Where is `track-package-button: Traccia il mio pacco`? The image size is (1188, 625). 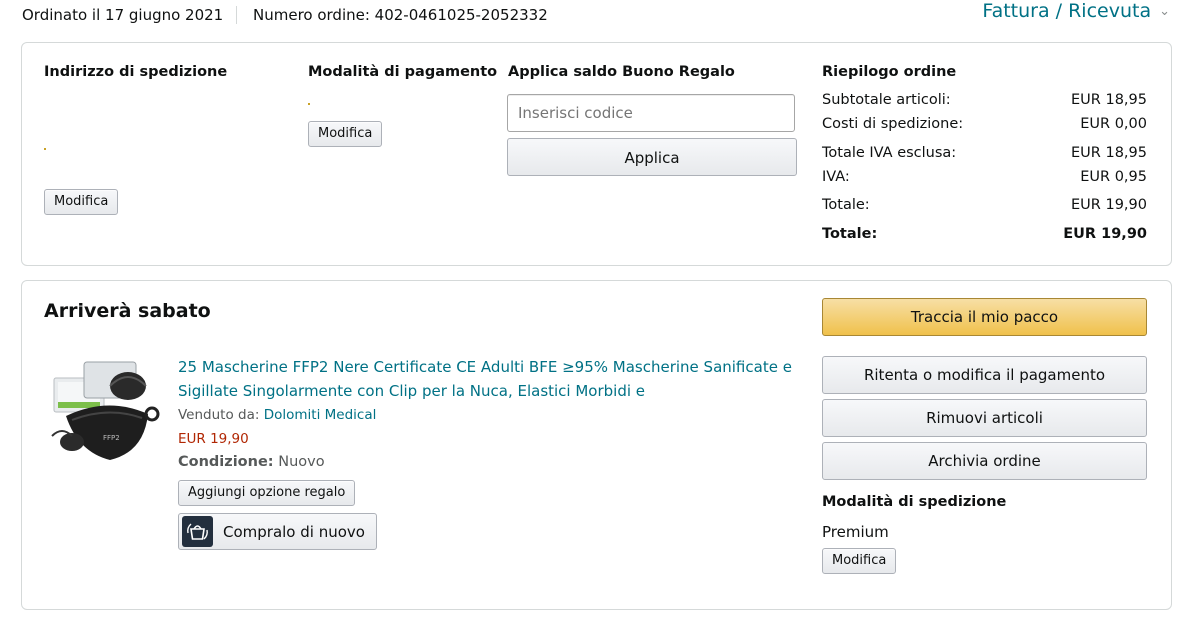
track-package-button: Traccia il mio pacco is located at coordinates (984, 317).